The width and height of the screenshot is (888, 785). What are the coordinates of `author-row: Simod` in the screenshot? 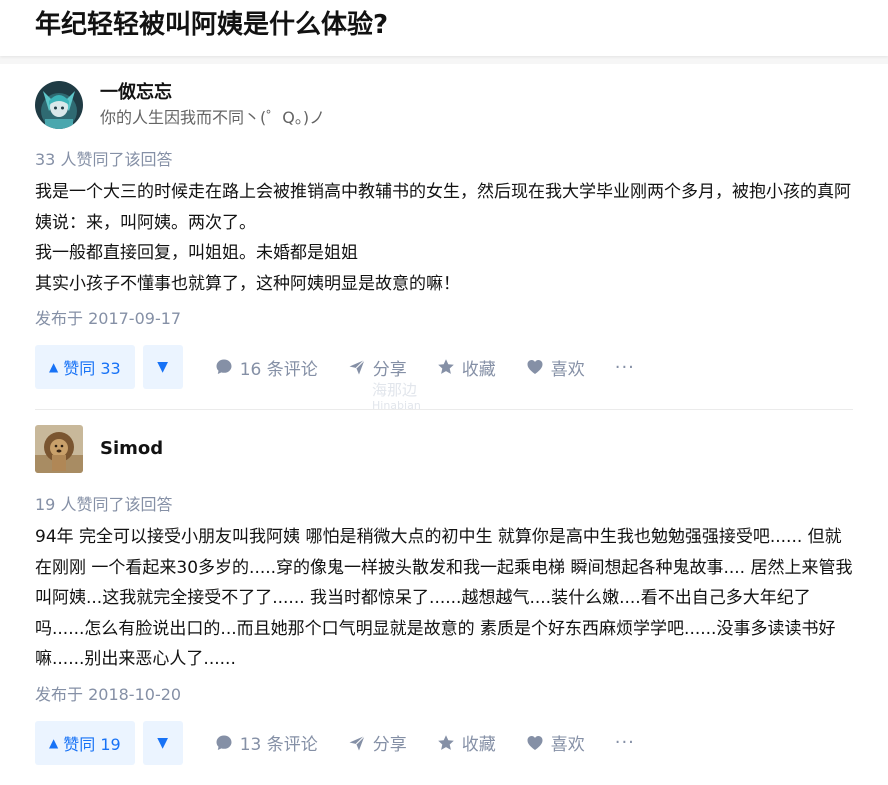 It's located at (444, 449).